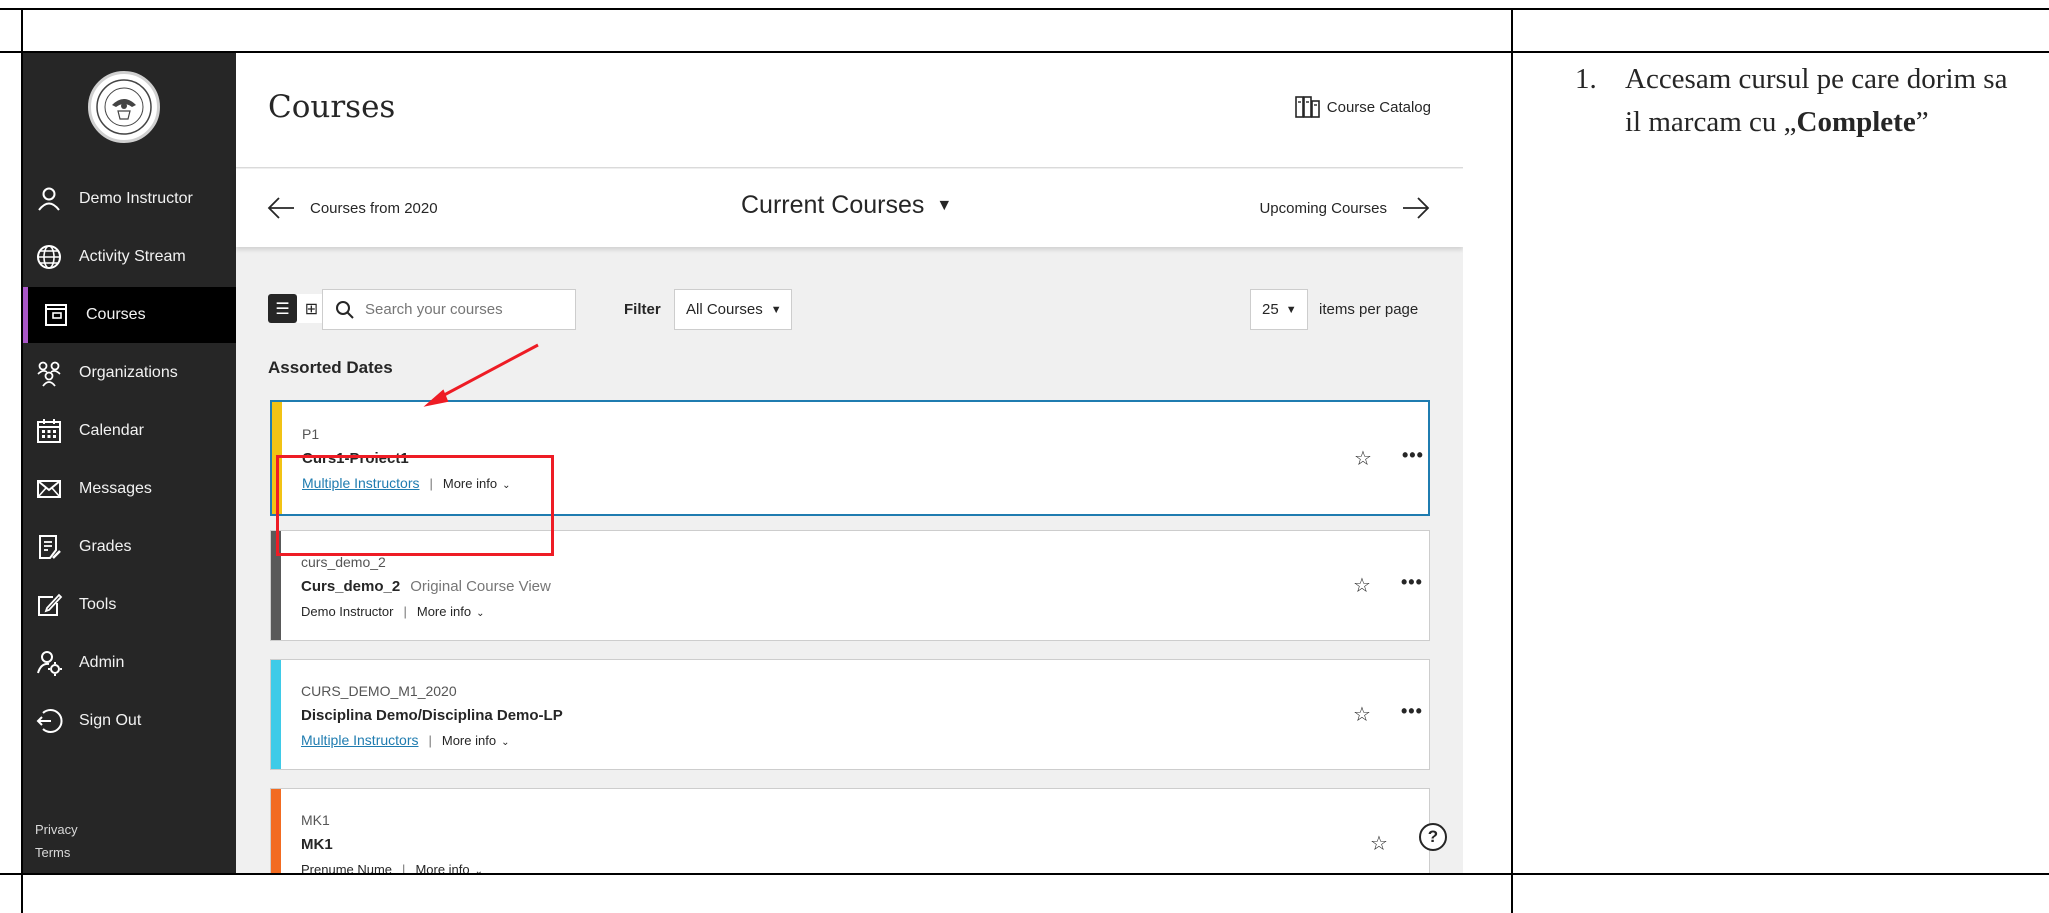 Image resolution: width=2049 pixels, height=913 pixels. What do you see at coordinates (315, 820) in the screenshot?
I see `course-code: MK1` at bounding box center [315, 820].